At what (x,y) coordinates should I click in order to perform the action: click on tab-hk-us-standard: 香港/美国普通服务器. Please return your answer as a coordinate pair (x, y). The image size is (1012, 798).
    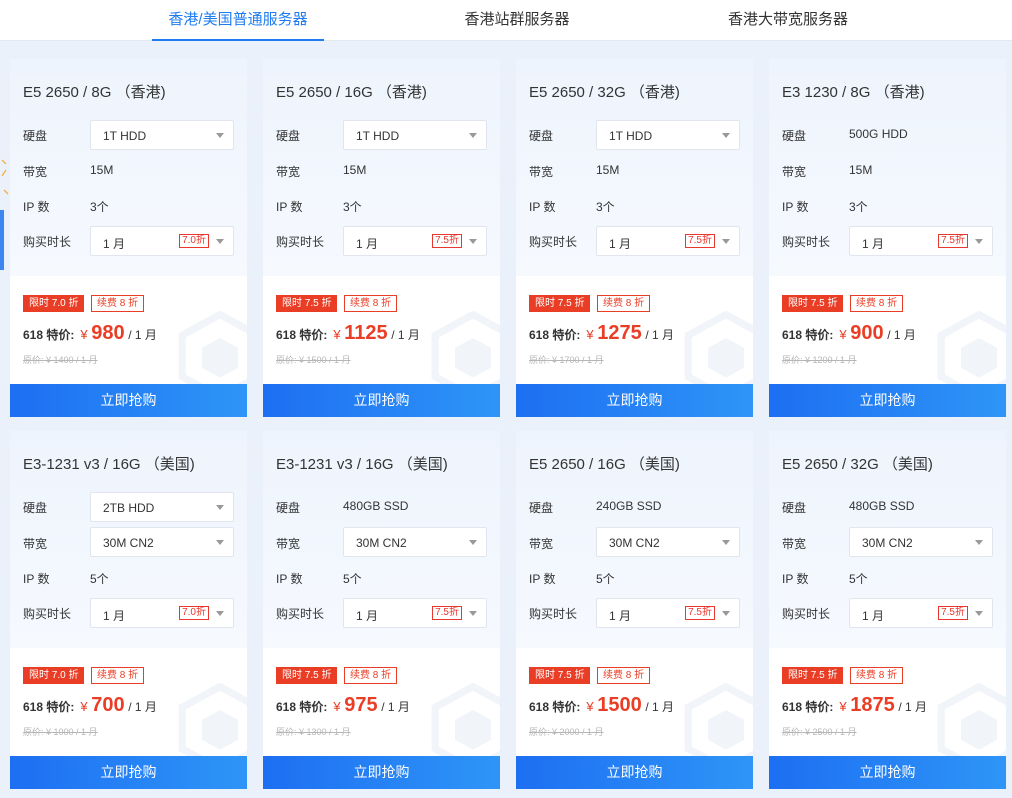
    Looking at the image, I should click on (238, 20).